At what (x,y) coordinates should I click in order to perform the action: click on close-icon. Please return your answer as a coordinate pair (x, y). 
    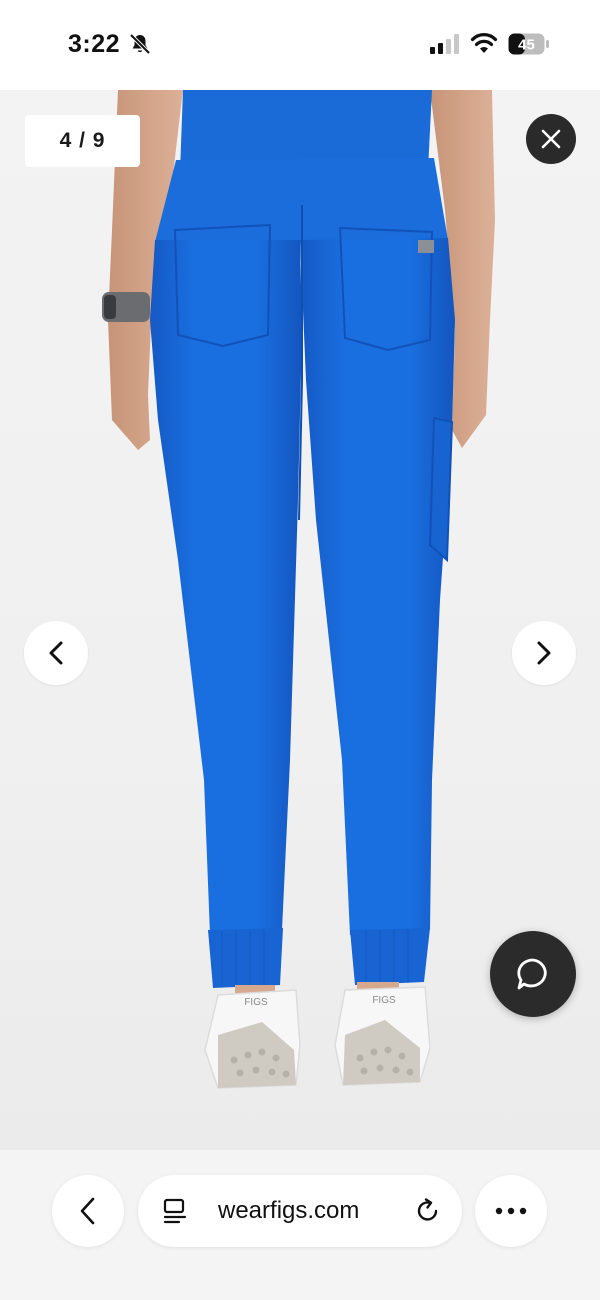
    Looking at the image, I should click on (551, 139).